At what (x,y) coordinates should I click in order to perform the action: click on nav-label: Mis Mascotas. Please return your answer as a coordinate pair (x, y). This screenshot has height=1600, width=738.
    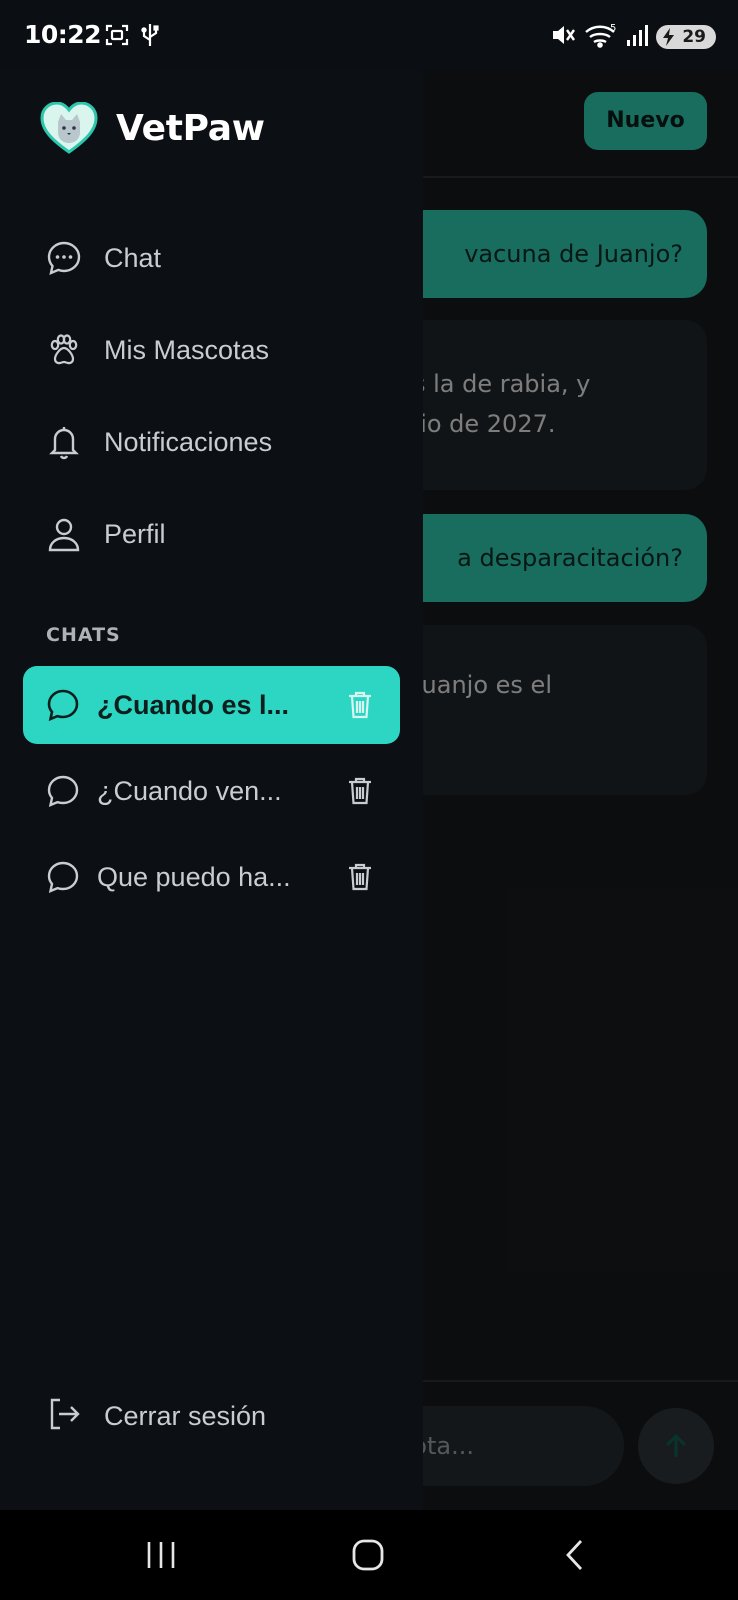
    Looking at the image, I should click on (187, 349).